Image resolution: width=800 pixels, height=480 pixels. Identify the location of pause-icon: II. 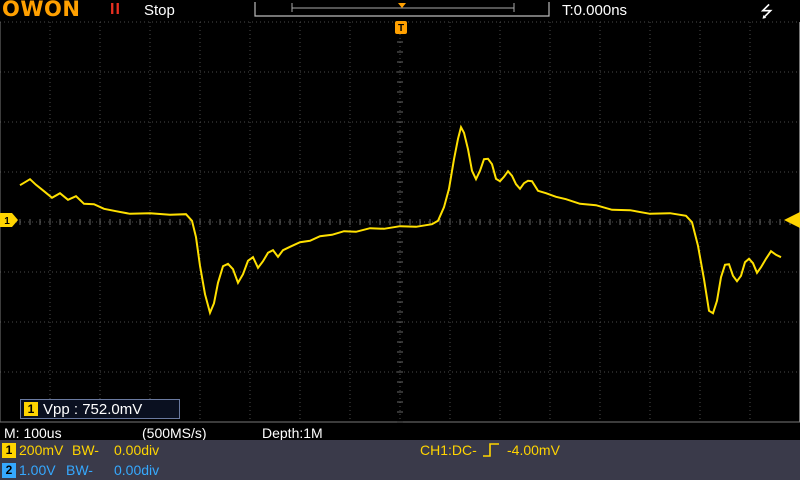
(115, 10).